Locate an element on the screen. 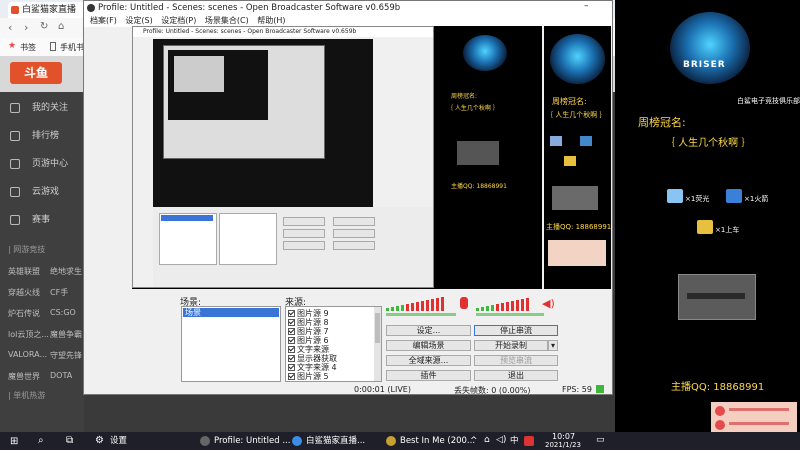 Image resolution: width=800 pixels, height=450 pixels. nested-shark-logo-icon is located at coordinates (485, 53).